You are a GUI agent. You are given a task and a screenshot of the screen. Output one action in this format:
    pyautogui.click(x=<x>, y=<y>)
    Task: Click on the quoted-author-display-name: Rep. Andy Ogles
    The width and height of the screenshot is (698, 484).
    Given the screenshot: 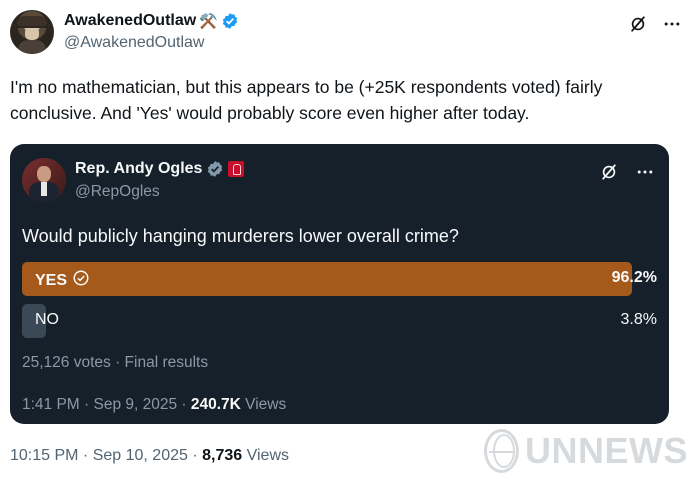 What is the action you would take?
    pyautogui.click(x=160, y=169)
    